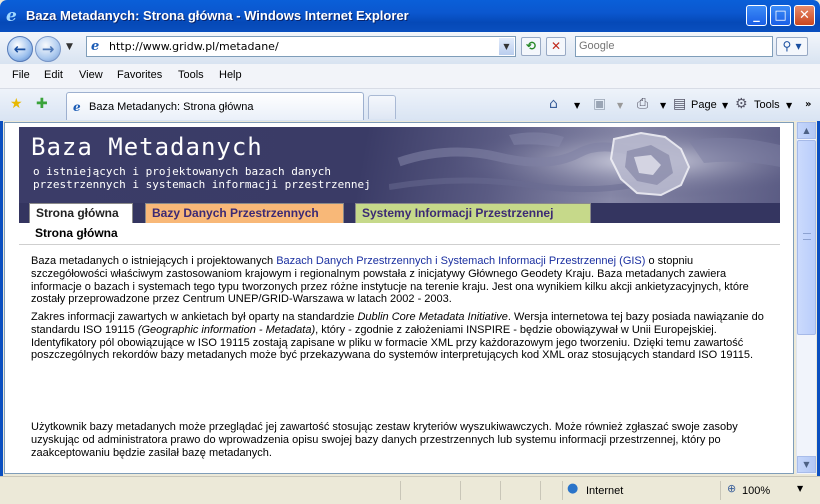  I want to click on minimize-button: _, so click(756, 15).